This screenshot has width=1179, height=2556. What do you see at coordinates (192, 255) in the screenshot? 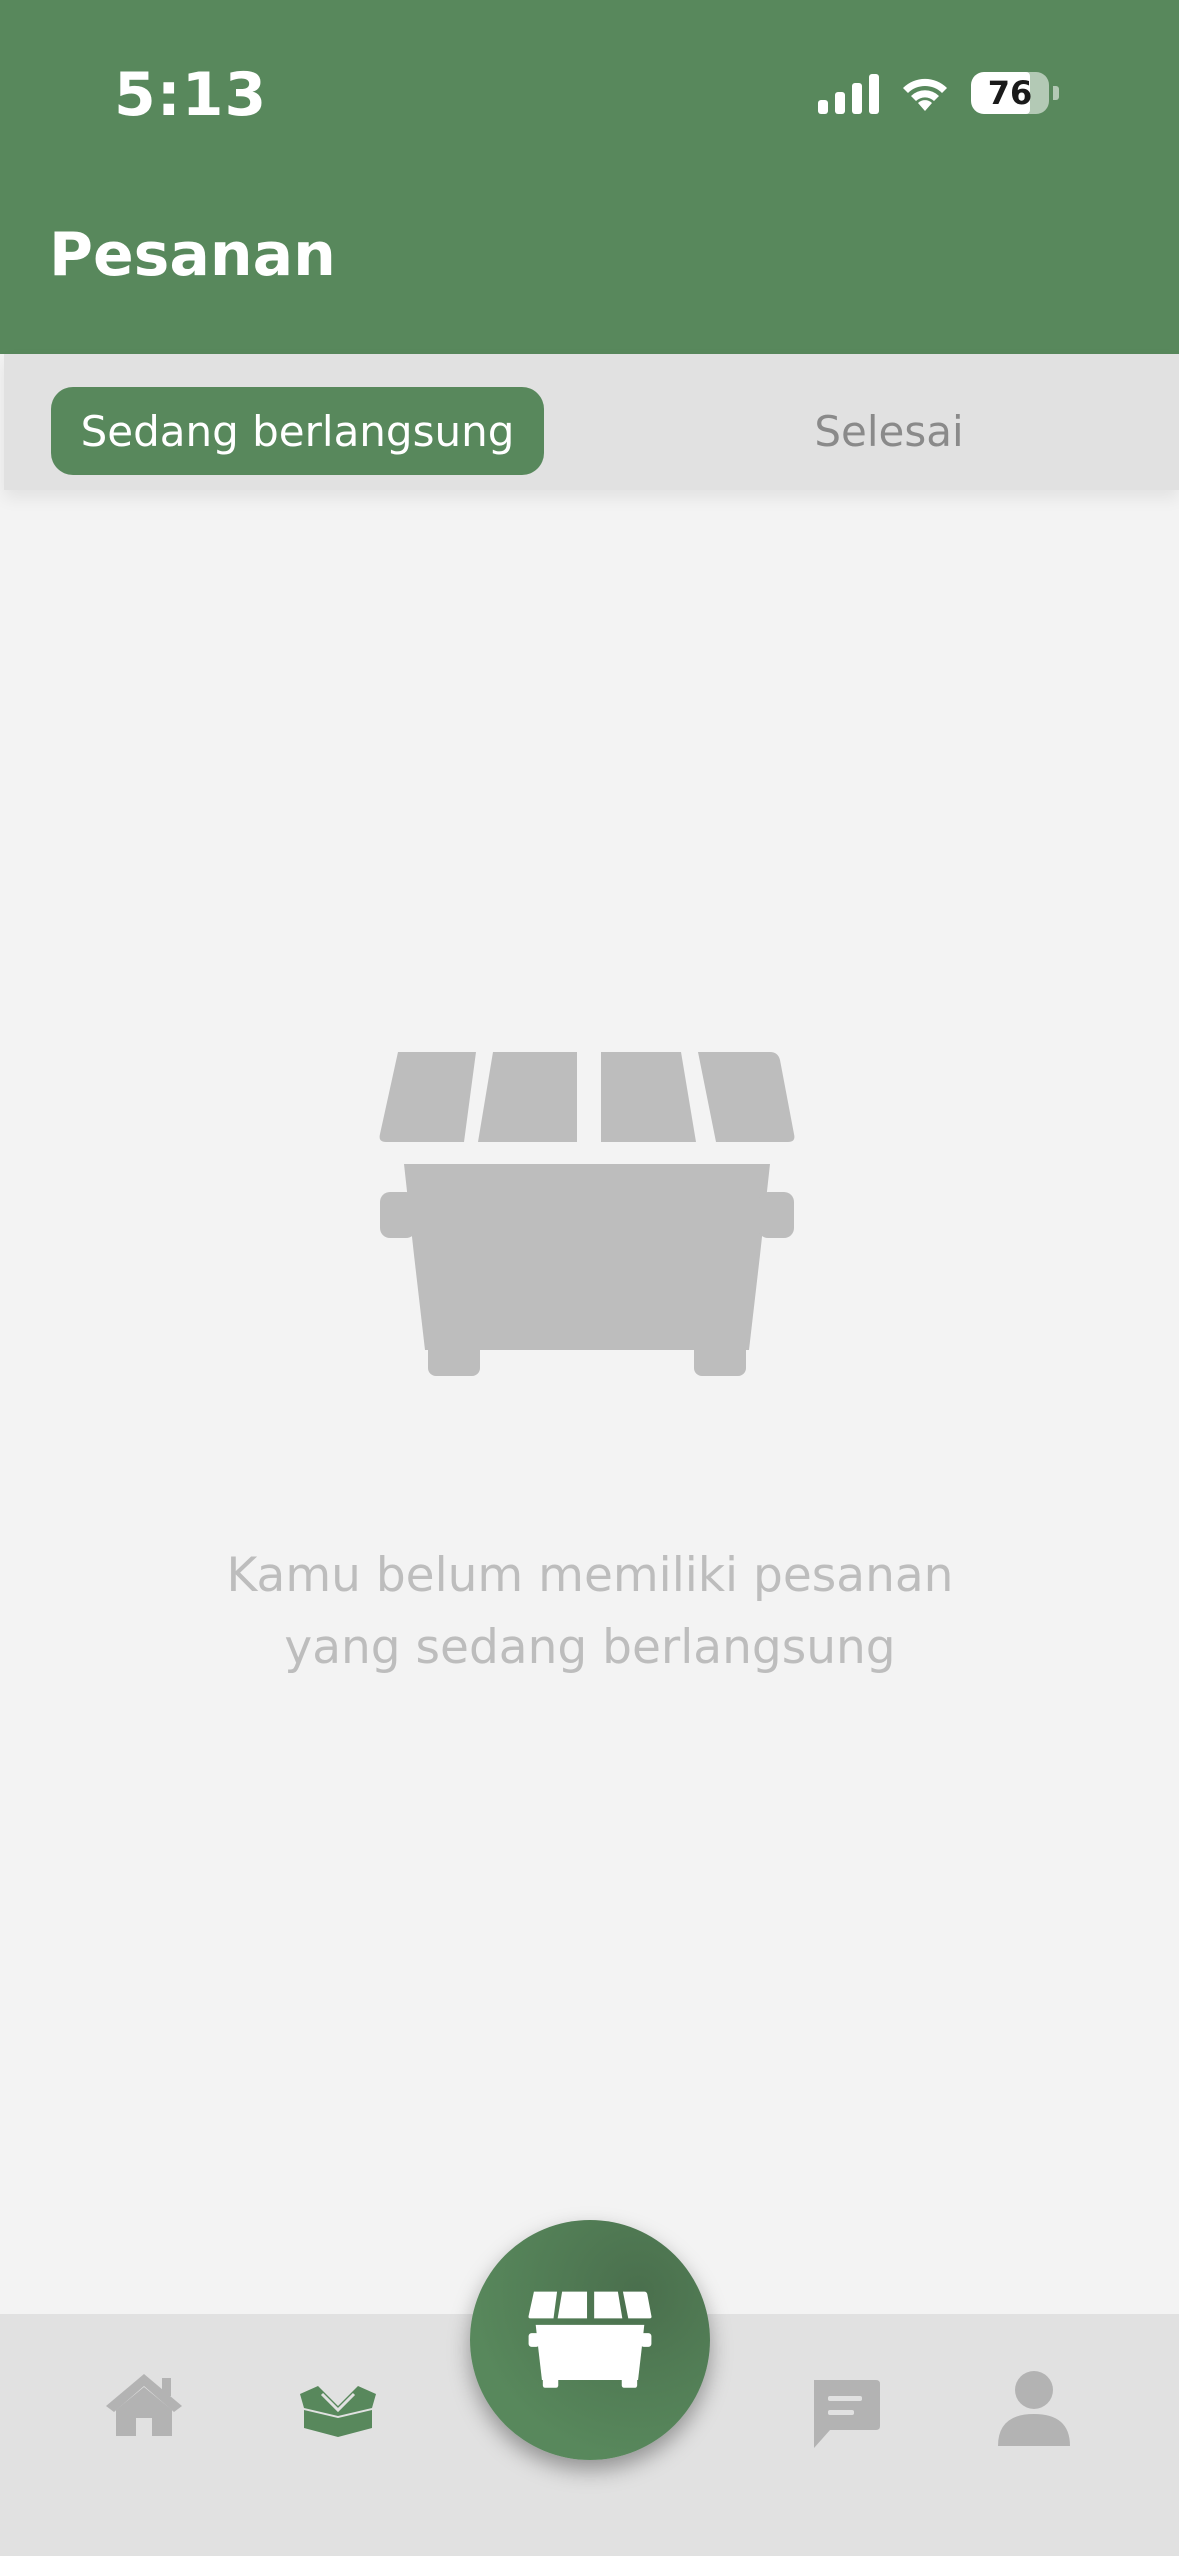
I see `page-title: Pesanan` at bounding box center [192, 255].